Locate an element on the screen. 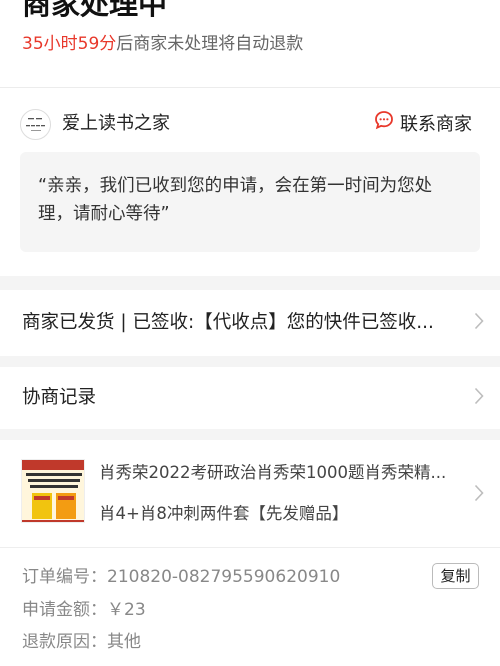 This screenshot has height=666, width=500. countdown-line: 35小时59分后商家未处理将自动退款 is located at coordinates (162, 44).